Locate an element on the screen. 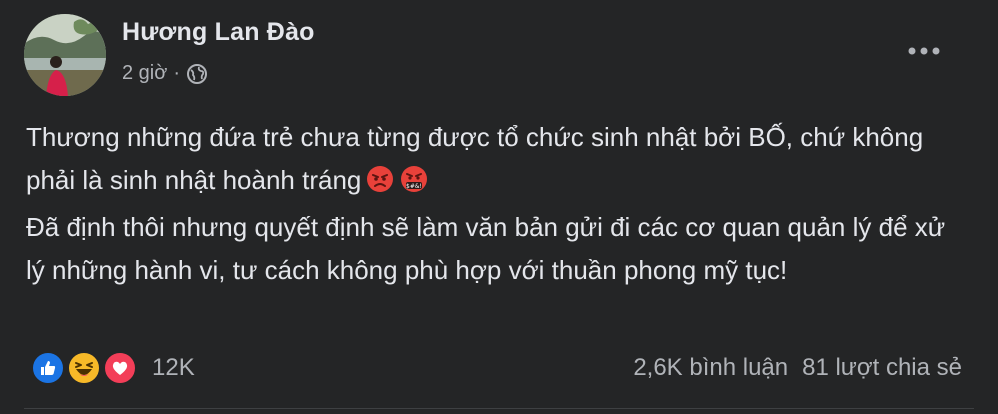 This screenshot has width=998, height=414. author-avatar is located at coordinates (65, 55).